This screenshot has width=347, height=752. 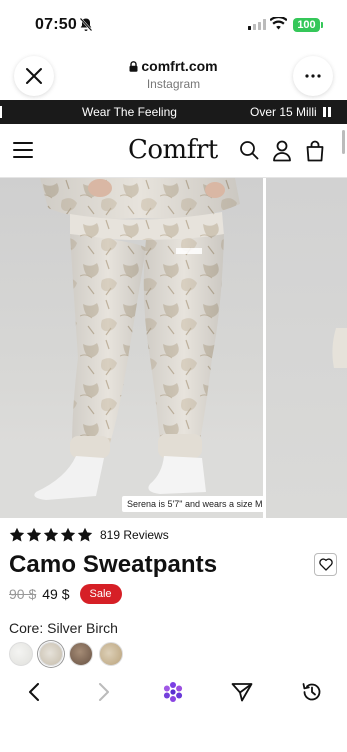 I want to click on price-row: 90 $ 49 $ Sale, so click(x=65, y=594).